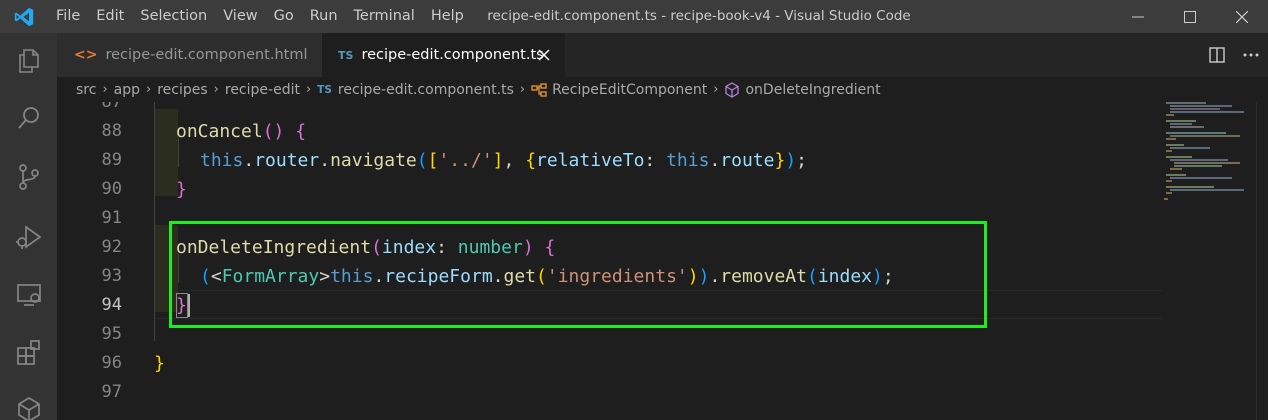  I want to click on breadcrumb-item: src, so click(86, 90).